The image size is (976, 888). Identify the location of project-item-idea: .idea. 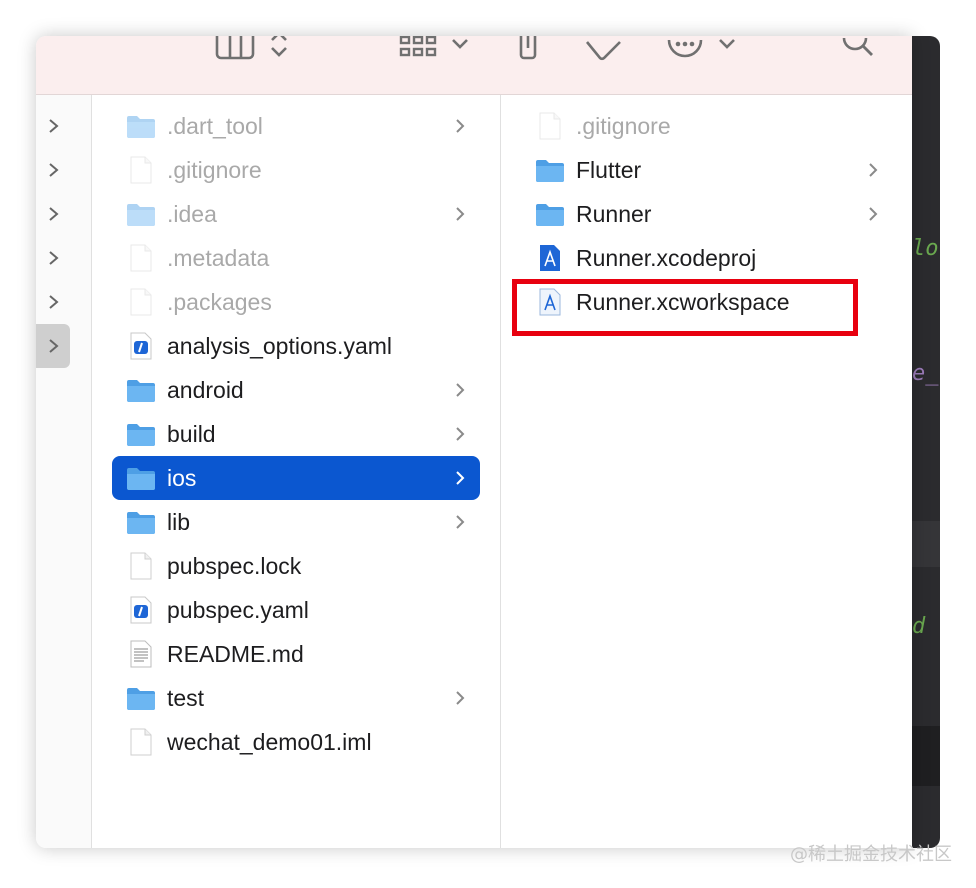
(296, 214).